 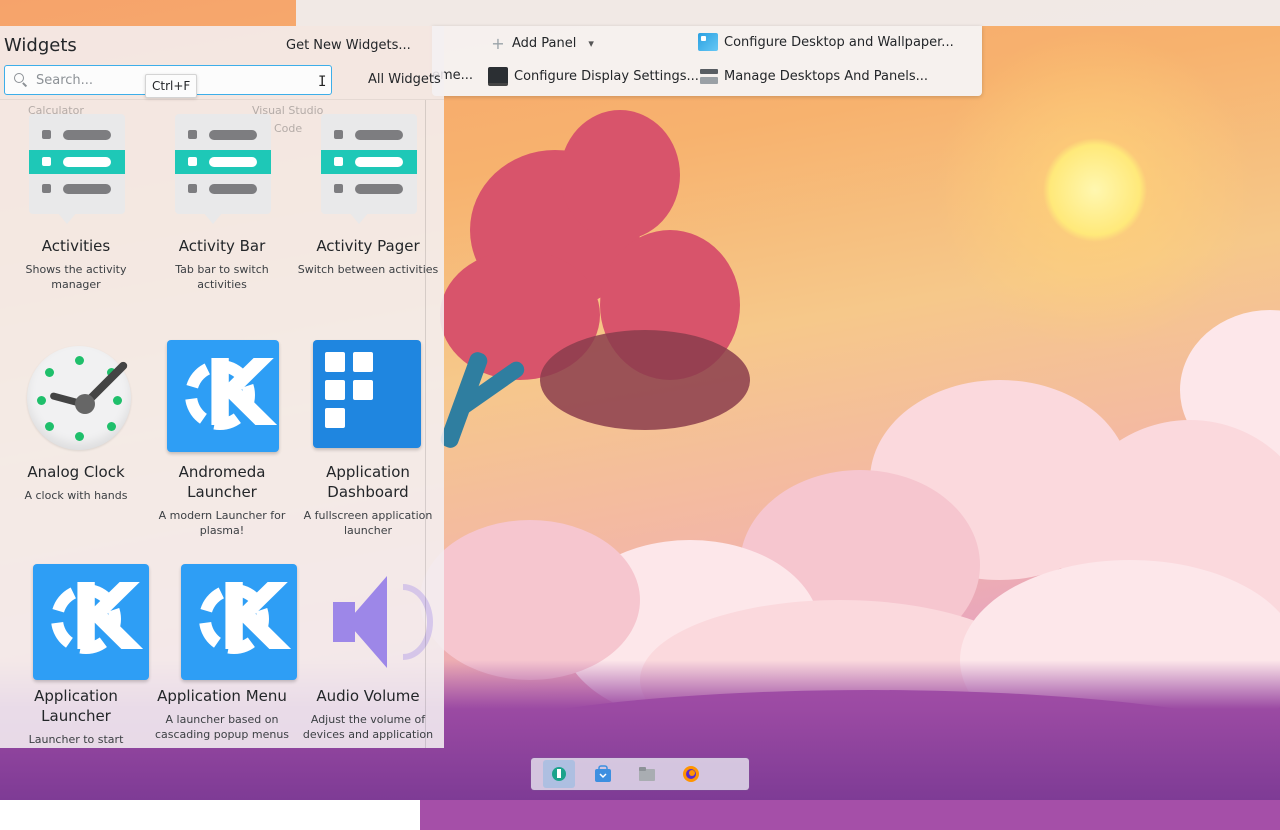 What do you see at coordinates (498, 76) in the screenshot?
I see `monitor-icon` at bounding box center [498, 76].